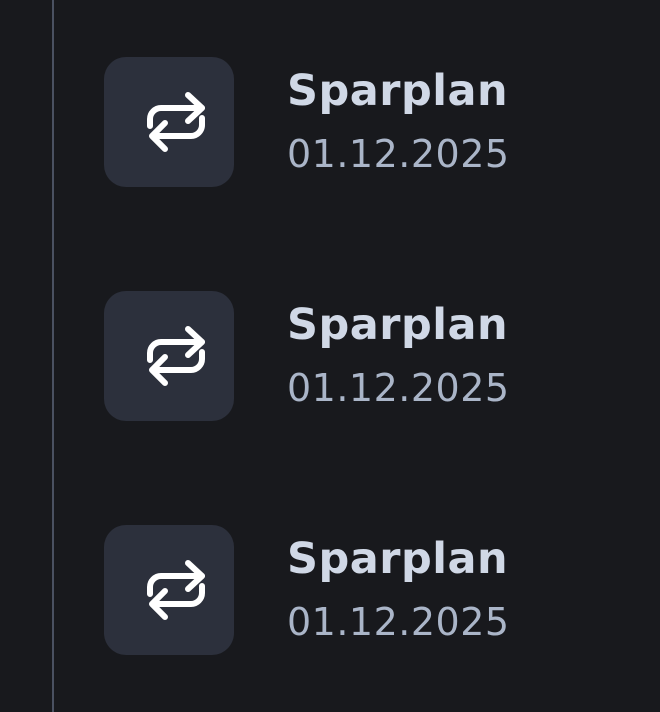  I want to click on timeline-line, so click(53, 356).